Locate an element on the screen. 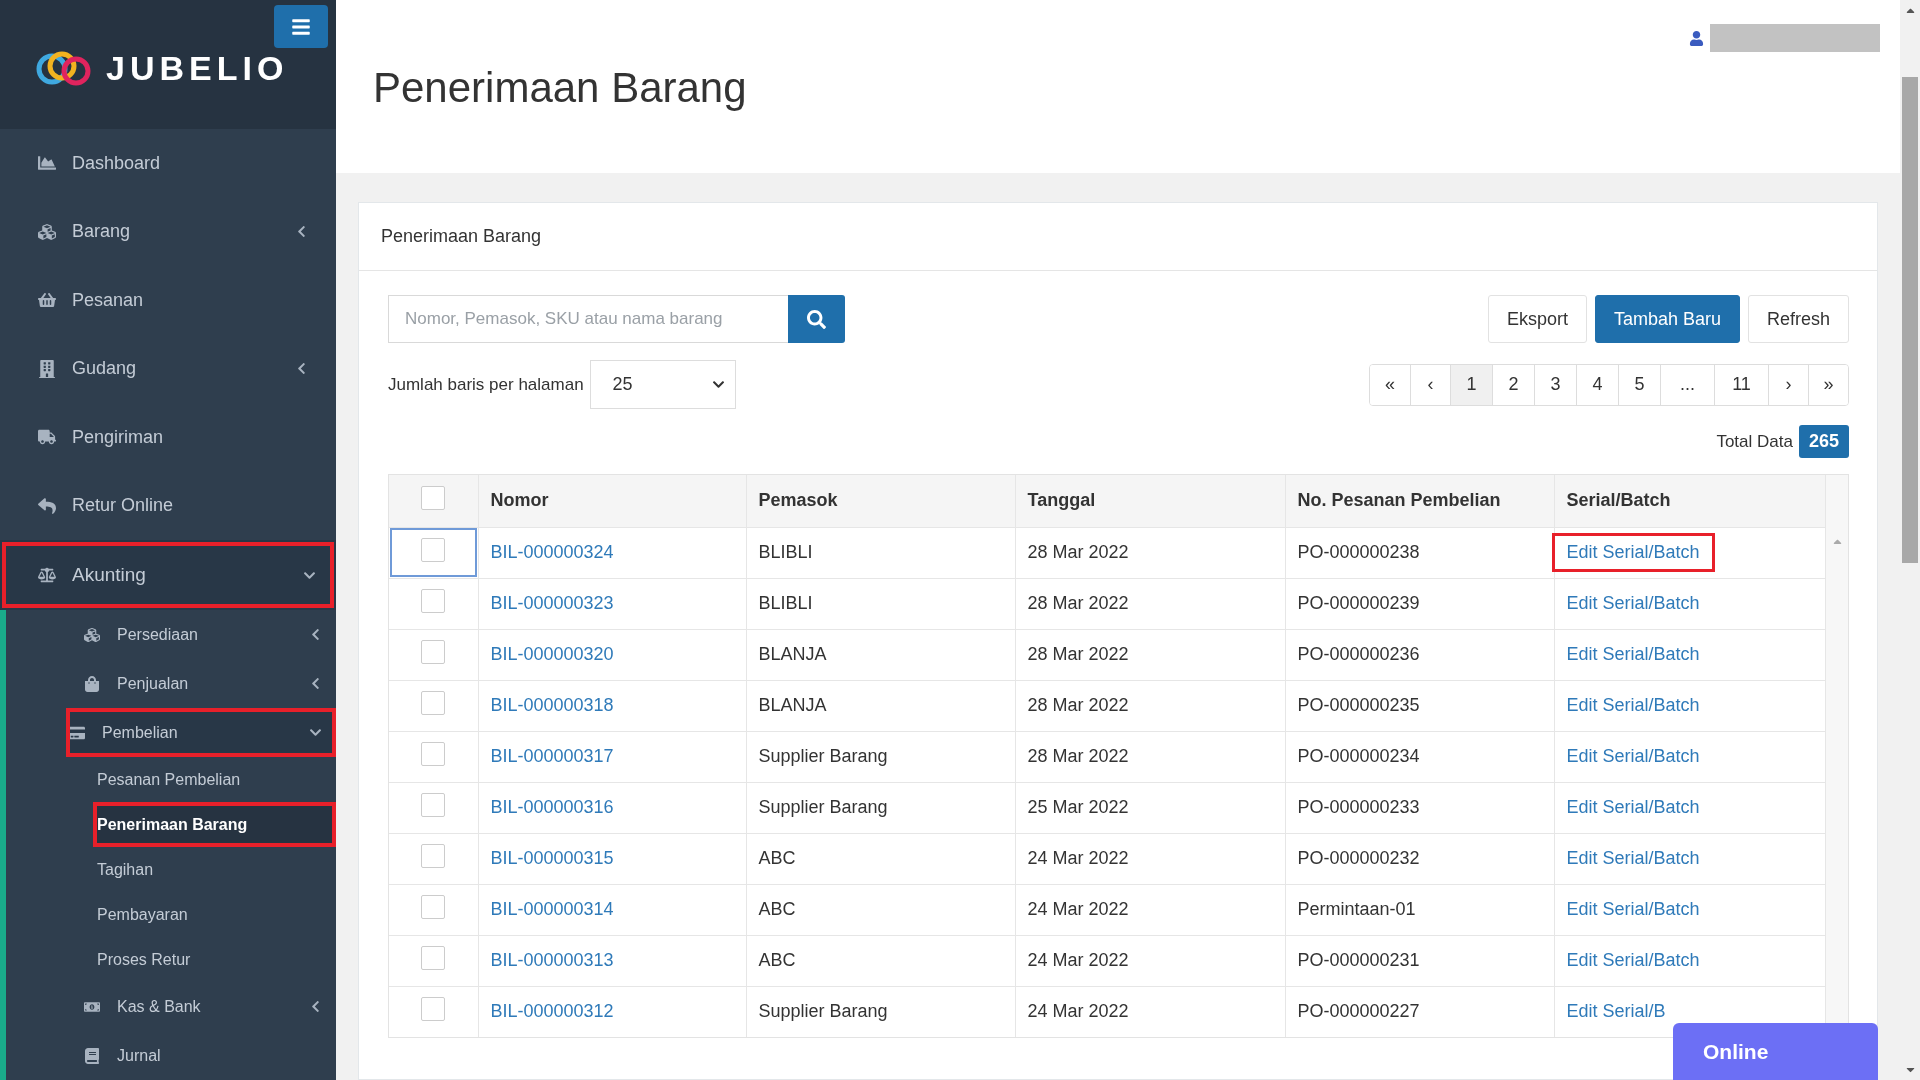 This screenshot has height=1080, width=1920. sidebar-item: Retur Online is located at coordinates (168, 505).